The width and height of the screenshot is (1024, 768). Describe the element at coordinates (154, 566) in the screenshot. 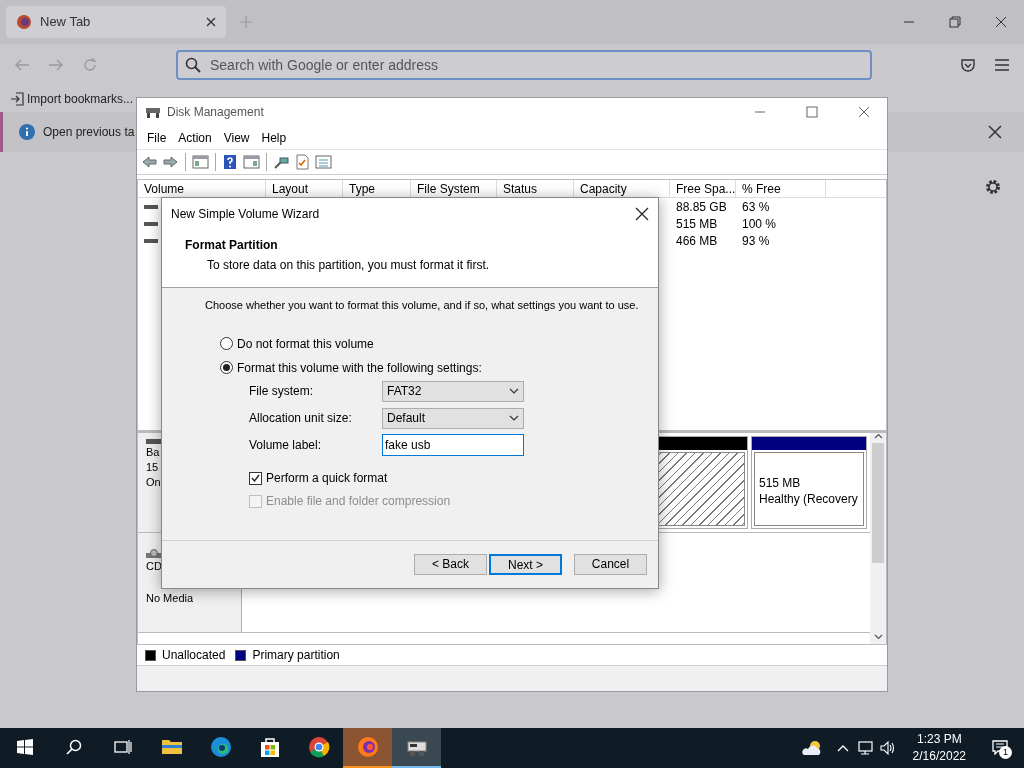

I see `disk-info-text: CD` at that location.